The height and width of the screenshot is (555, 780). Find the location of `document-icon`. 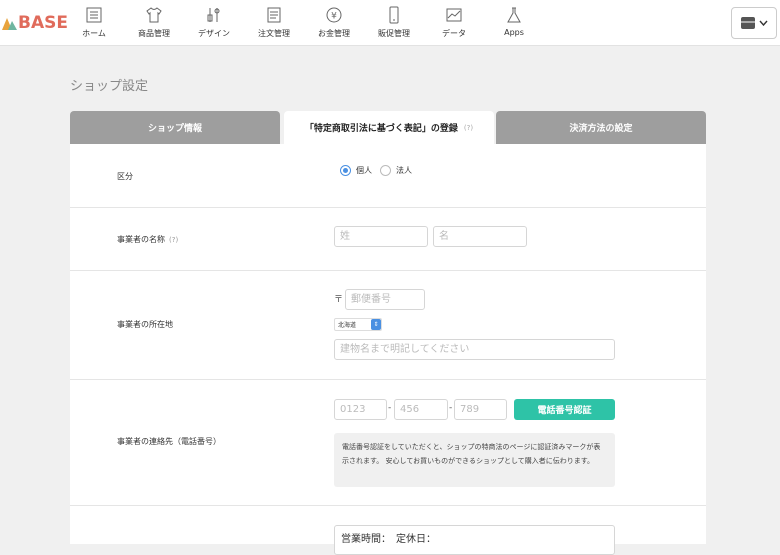

document-icon is located at coordinates (274, 15).